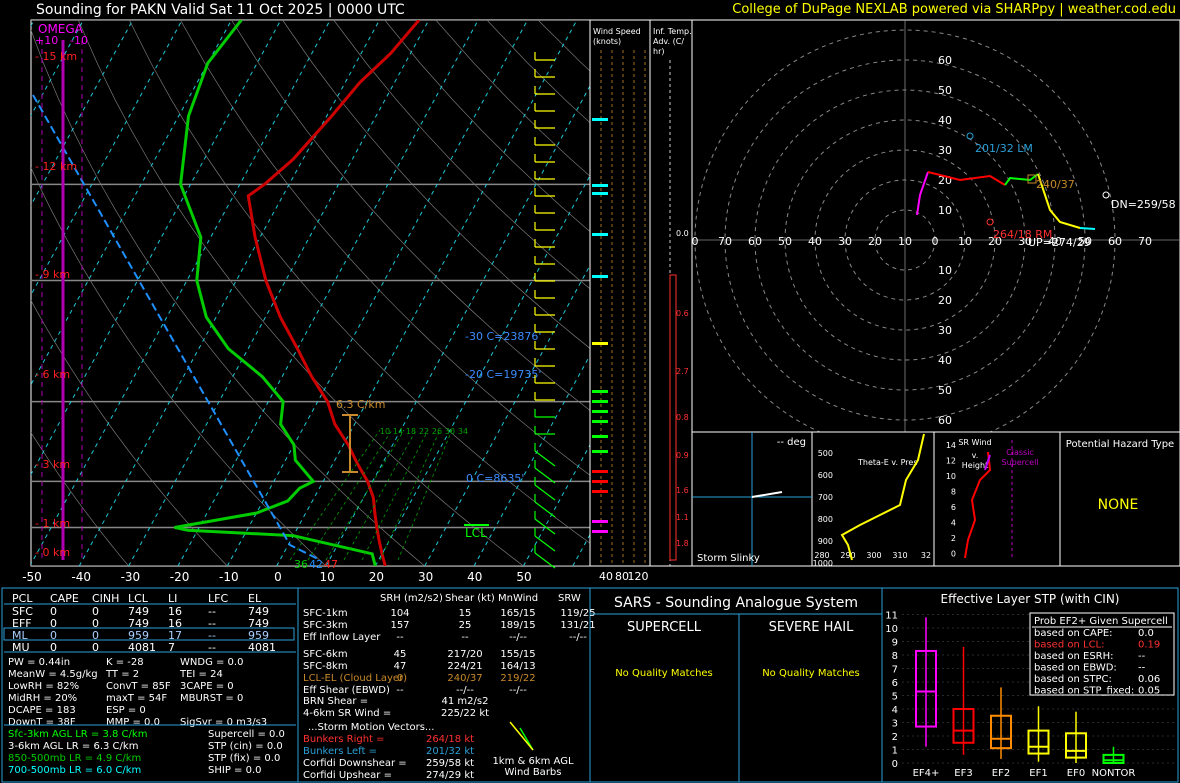  What do you see at coordinates (970, 136) in the screenshot?
I see `left-mover-marker` at bounding box center [970, 136].